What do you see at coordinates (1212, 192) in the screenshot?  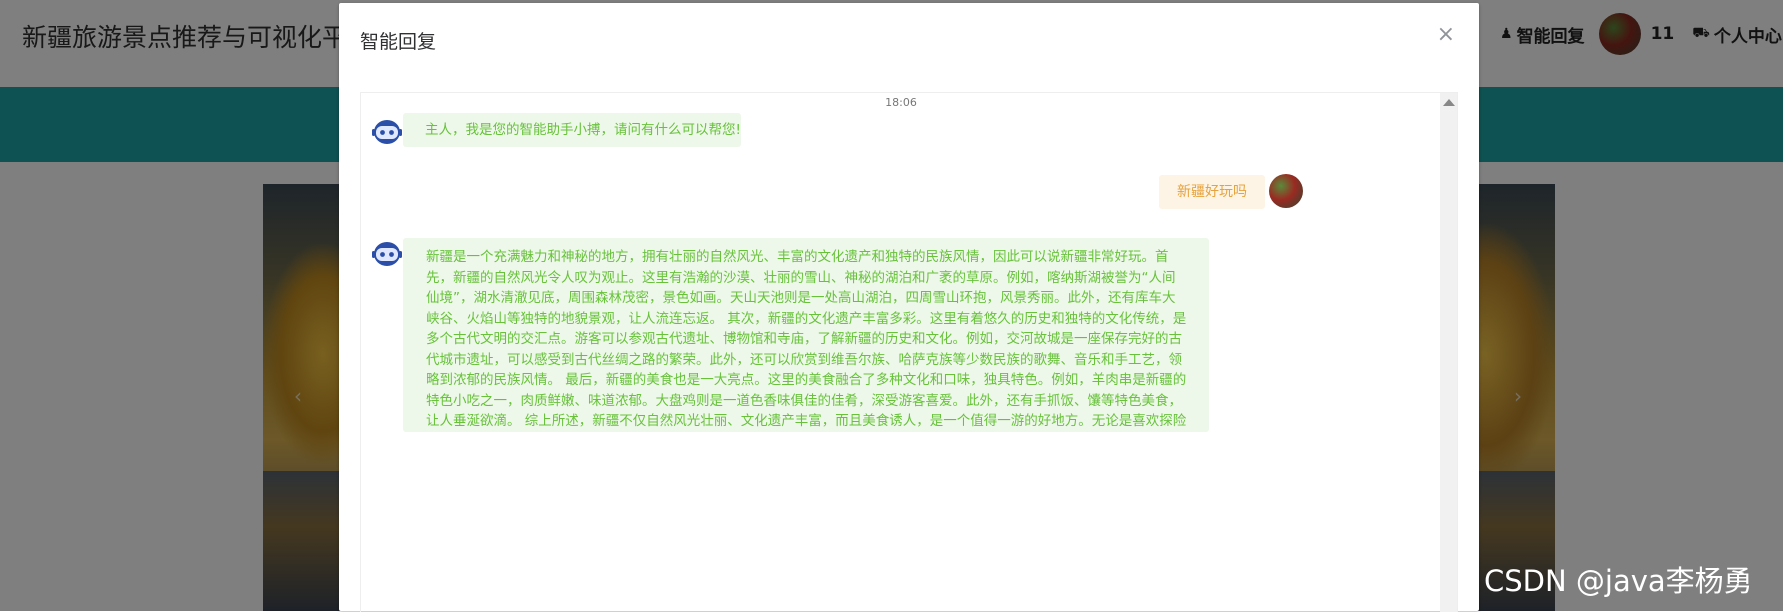 I see `user-message: 新疆好玩吗` at bounding box center [1212, 192].